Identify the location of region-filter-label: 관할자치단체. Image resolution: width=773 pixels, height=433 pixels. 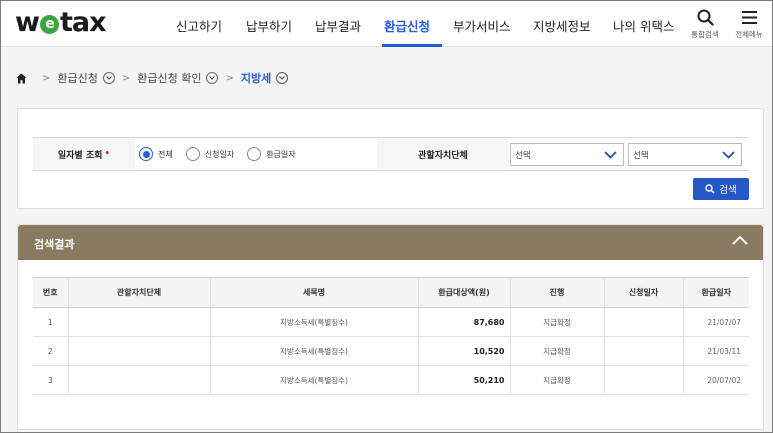
(443, 154).